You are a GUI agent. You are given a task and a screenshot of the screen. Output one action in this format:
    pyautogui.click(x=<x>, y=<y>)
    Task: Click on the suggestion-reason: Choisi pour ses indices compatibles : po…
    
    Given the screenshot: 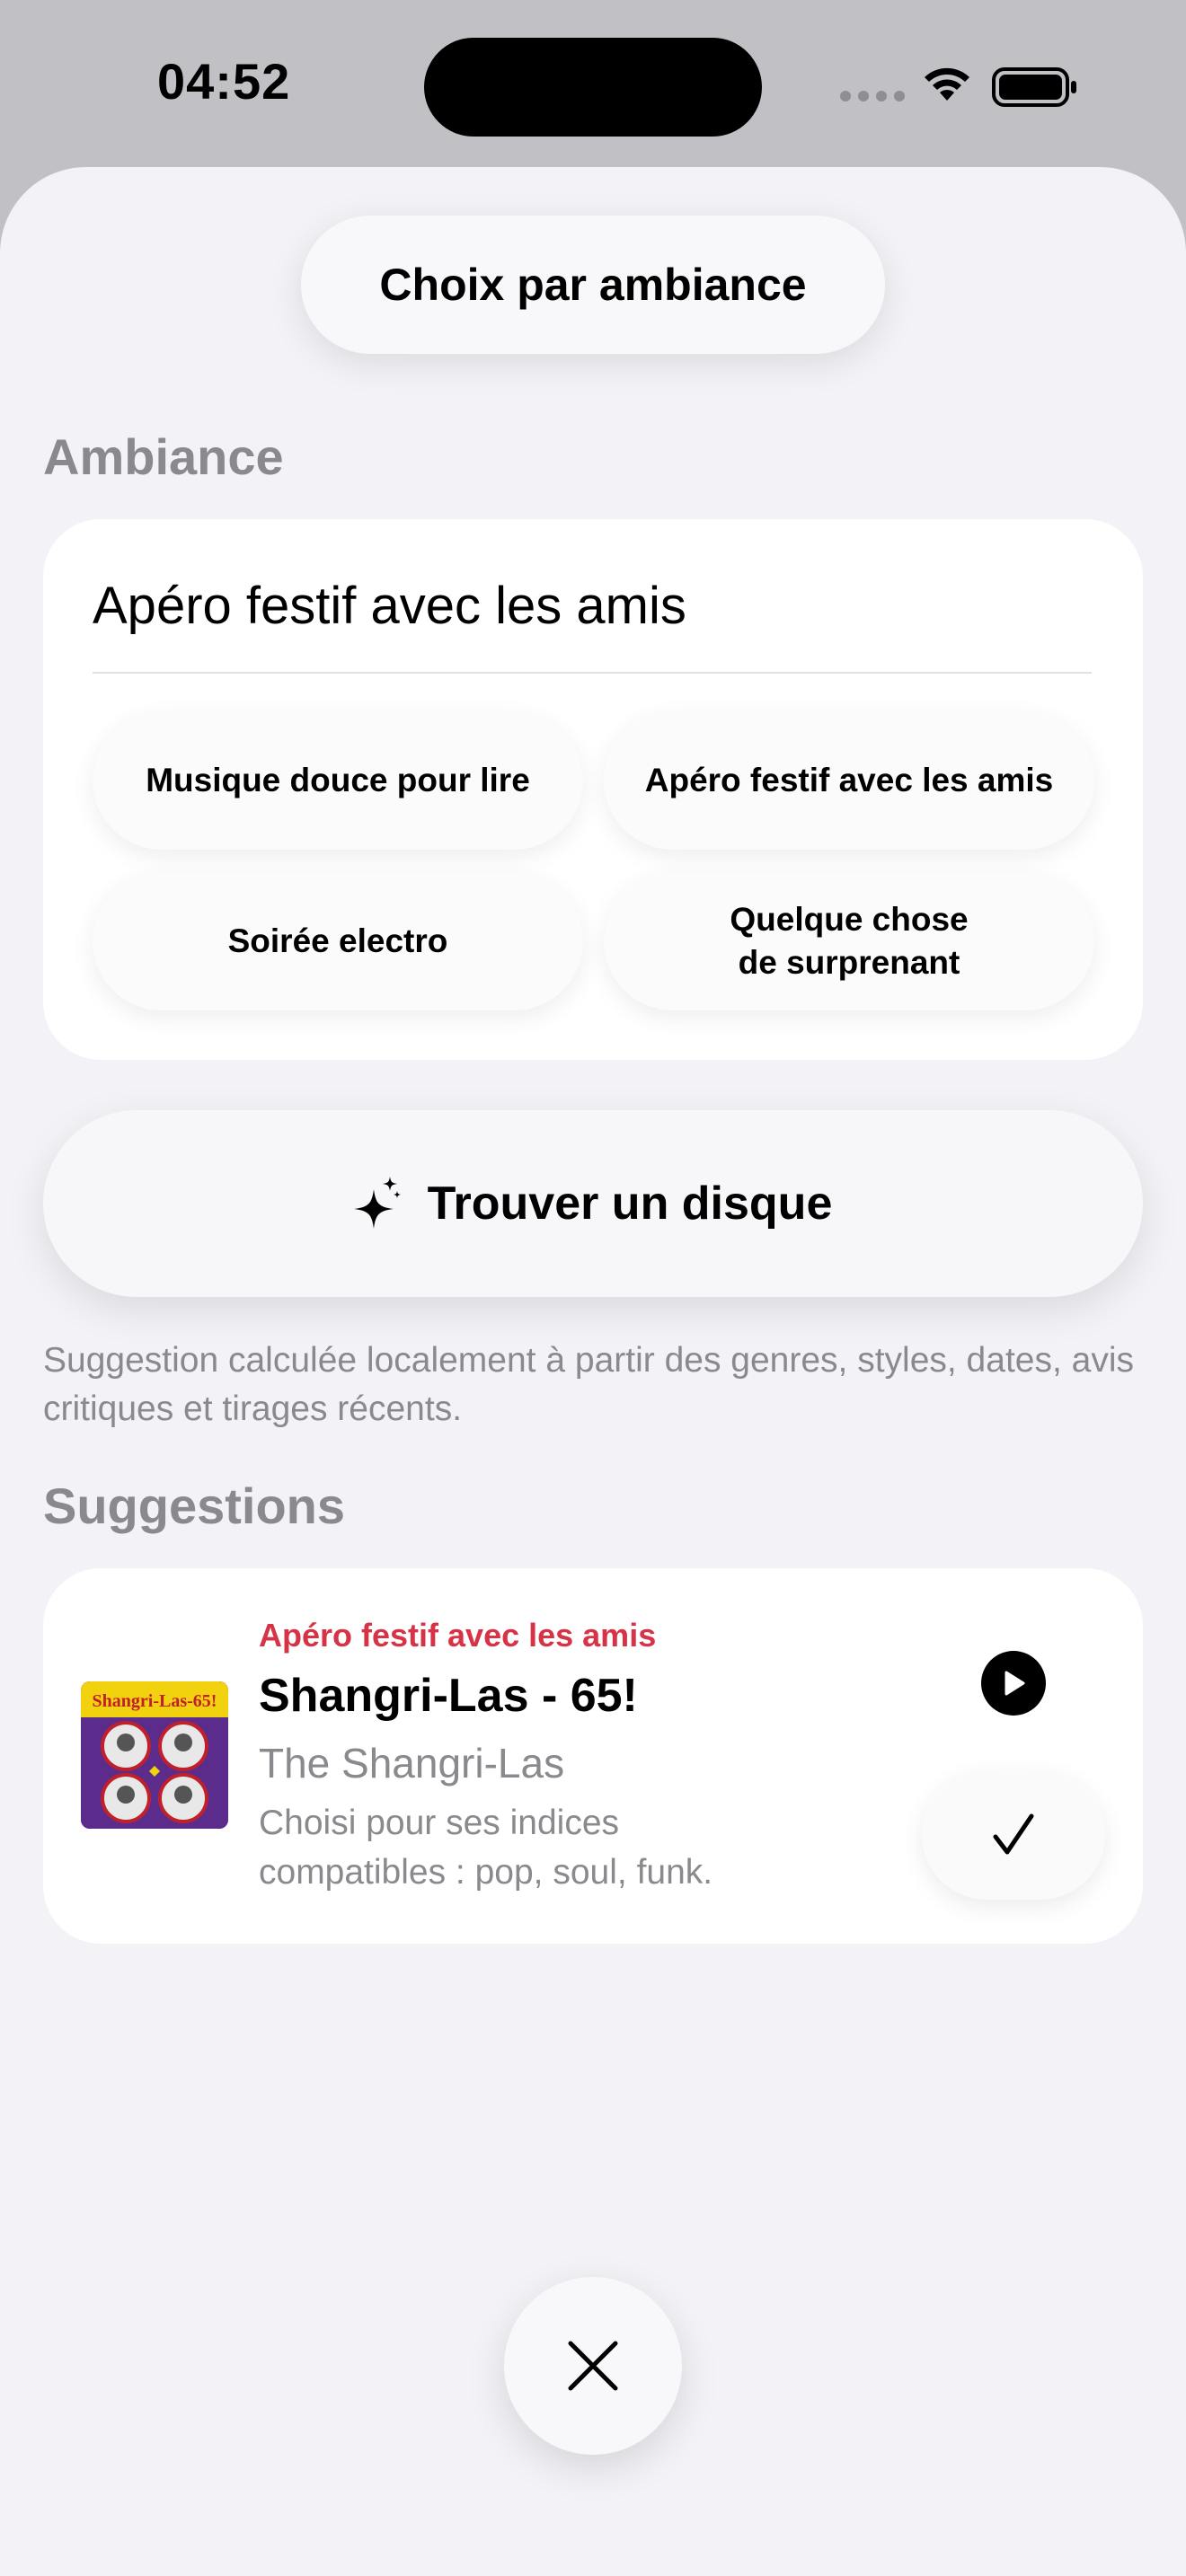 What is the action you would take?
    pyautogui.click(x=486, y=1848)
    